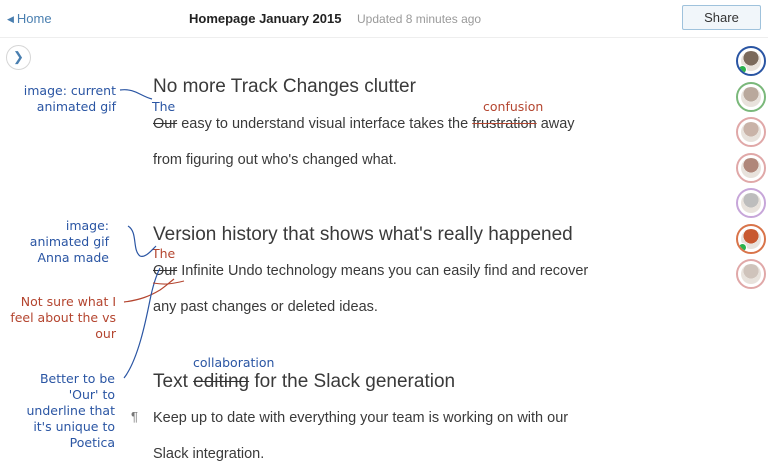 The width and height of the screenshot is (768, 471). What do you see at coordinates (165, 271) in the screenshot?
I see `struck-our-2: Our` at bounding box center [165, 271].